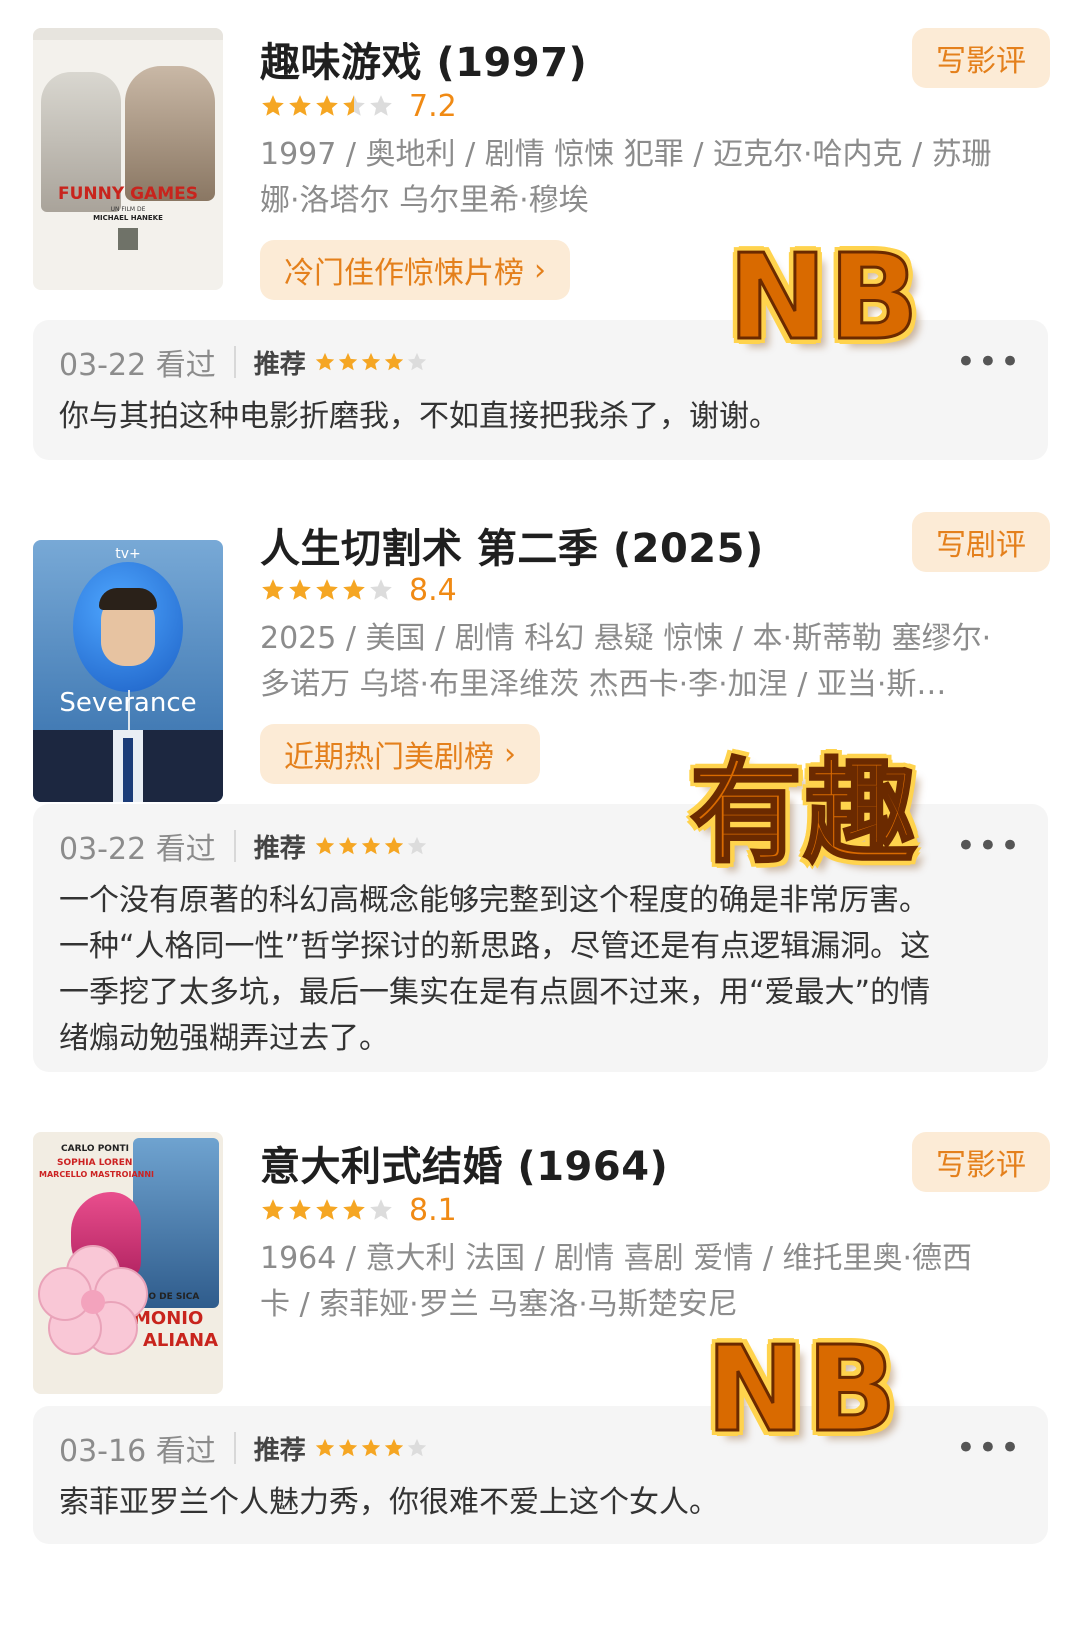 The height and width of the screenshot is (1652, 1080). What do you see at coordinates (128, 209) in the screenshot?
I see `poster-subtitle: UN FILM DE` at bounding box center [128, 209].